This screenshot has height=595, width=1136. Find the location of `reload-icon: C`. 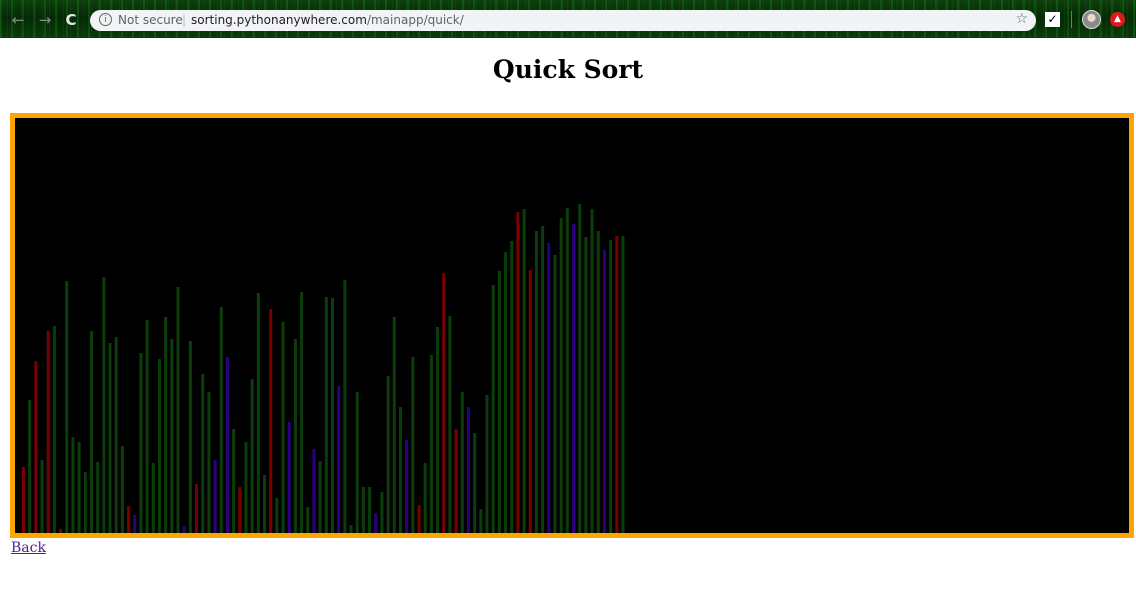

reload-icon: C is located at coordinates (71, 20).